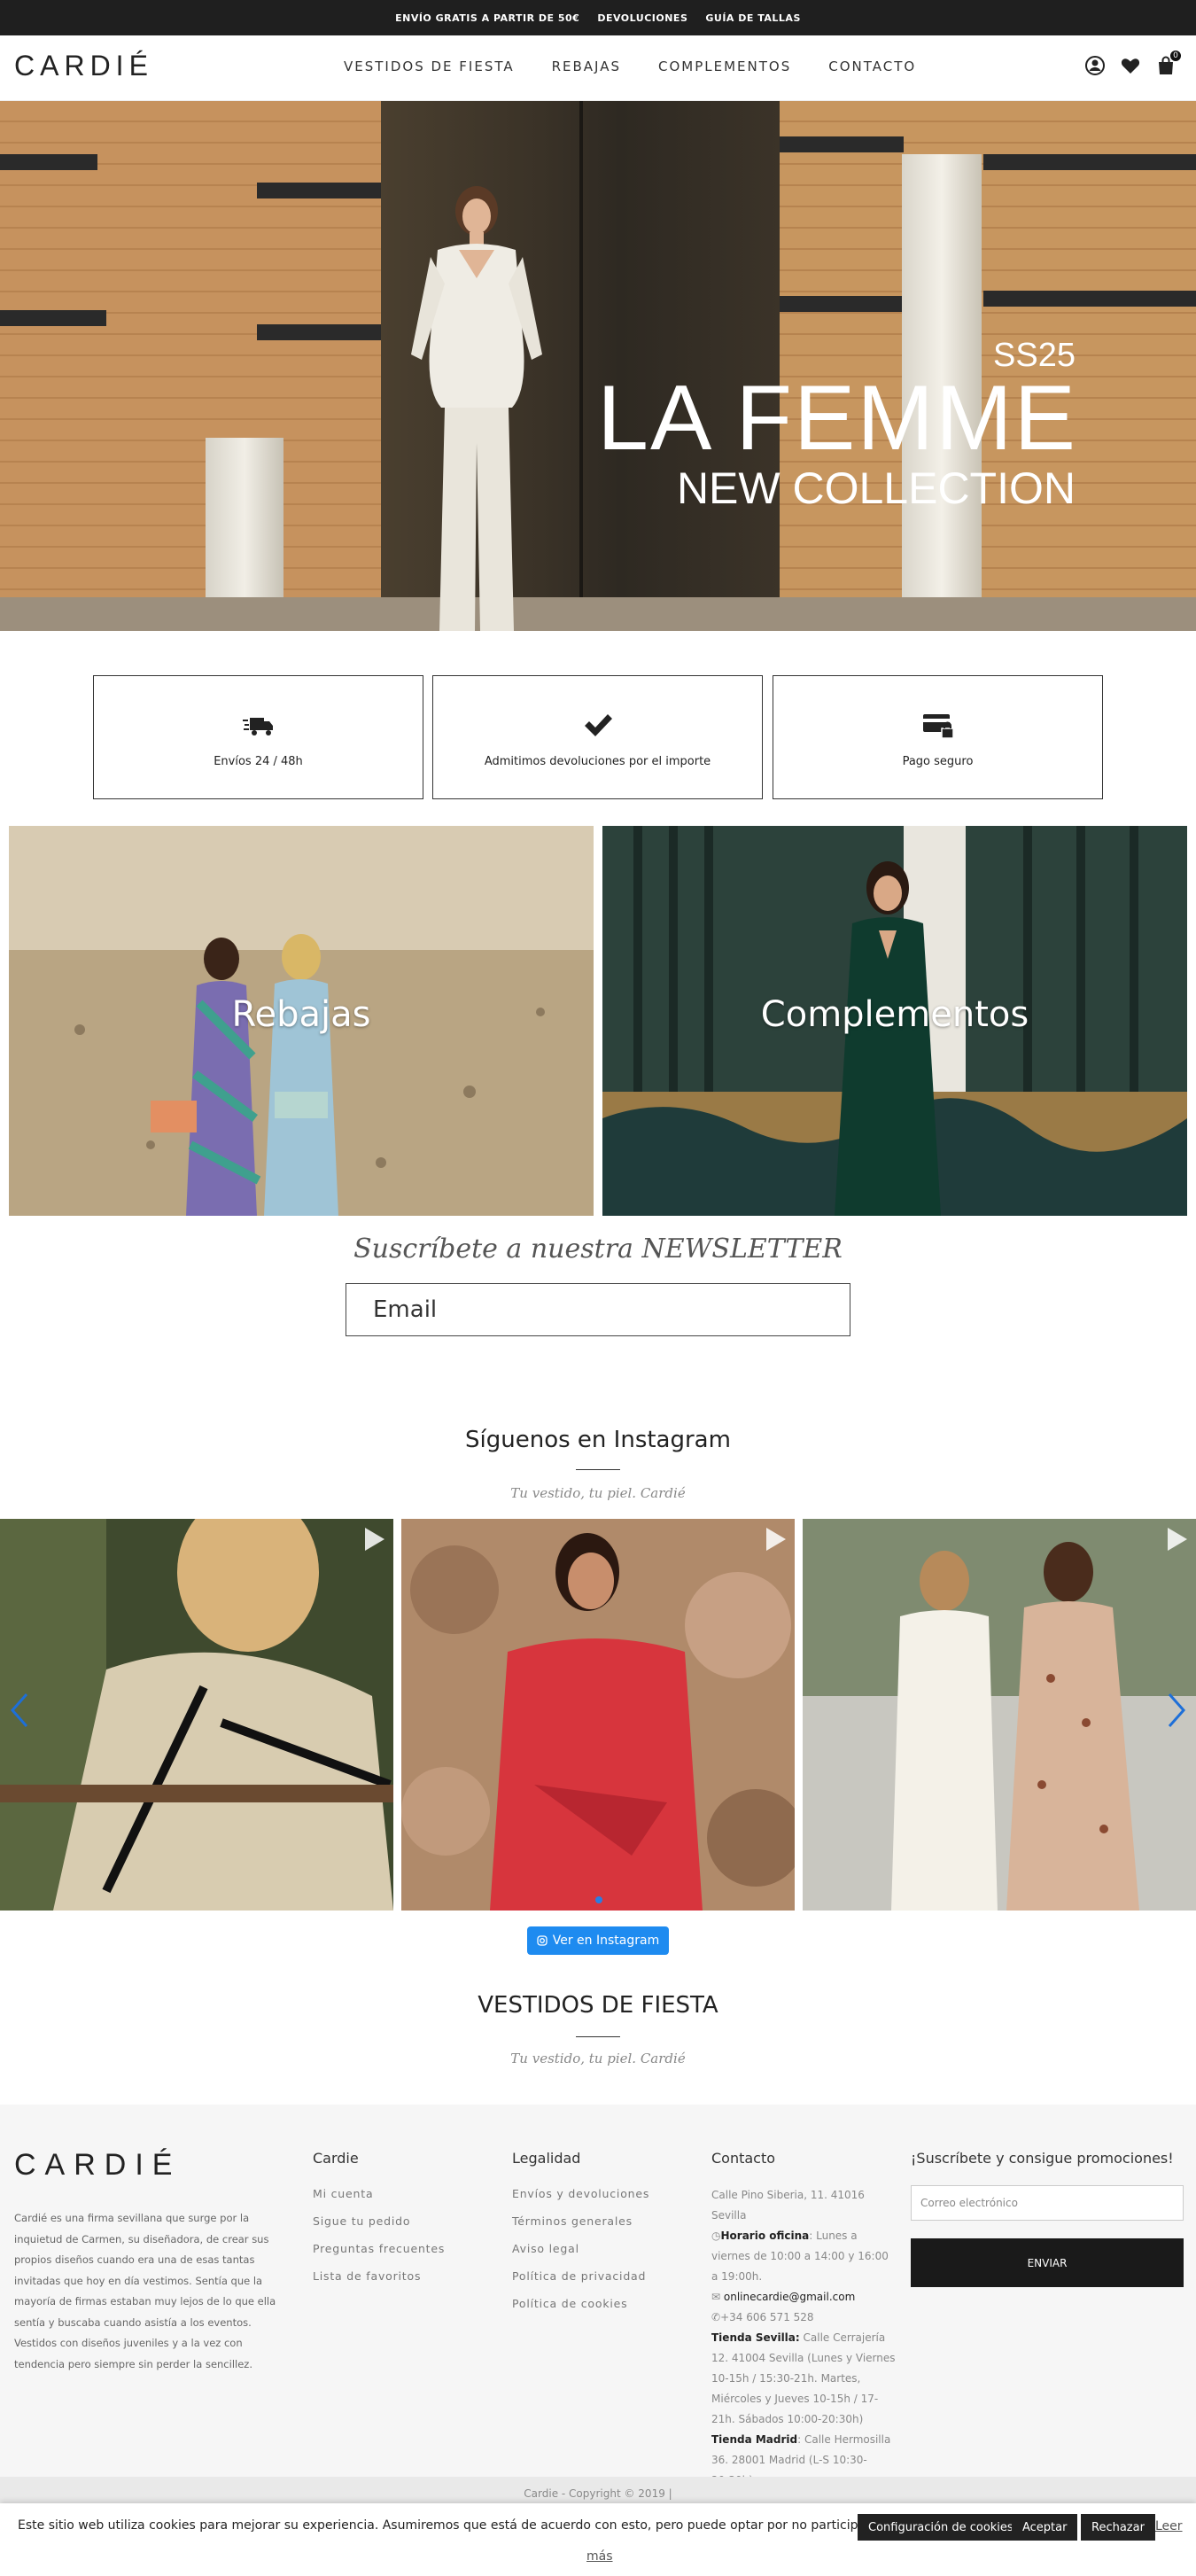  I want to click on cart-count-badge: 0, so click(1175, 56).